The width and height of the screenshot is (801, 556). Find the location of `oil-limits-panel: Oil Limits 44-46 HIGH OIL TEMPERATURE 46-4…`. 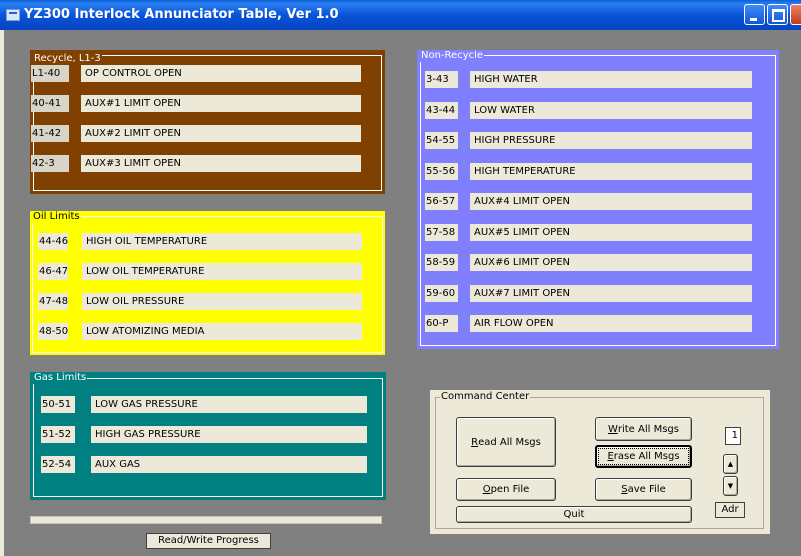

oil-limits-panel: Oil Limits 44-46 HIGH OIL TEMPERATURE 46-4… is located at coordinates (207, 283).